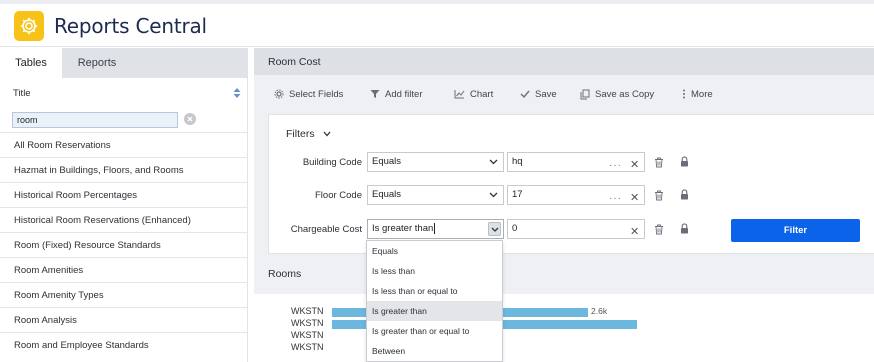 The image size is (874, 362). I want to click on title-column-label: Title, so click(22, 93).